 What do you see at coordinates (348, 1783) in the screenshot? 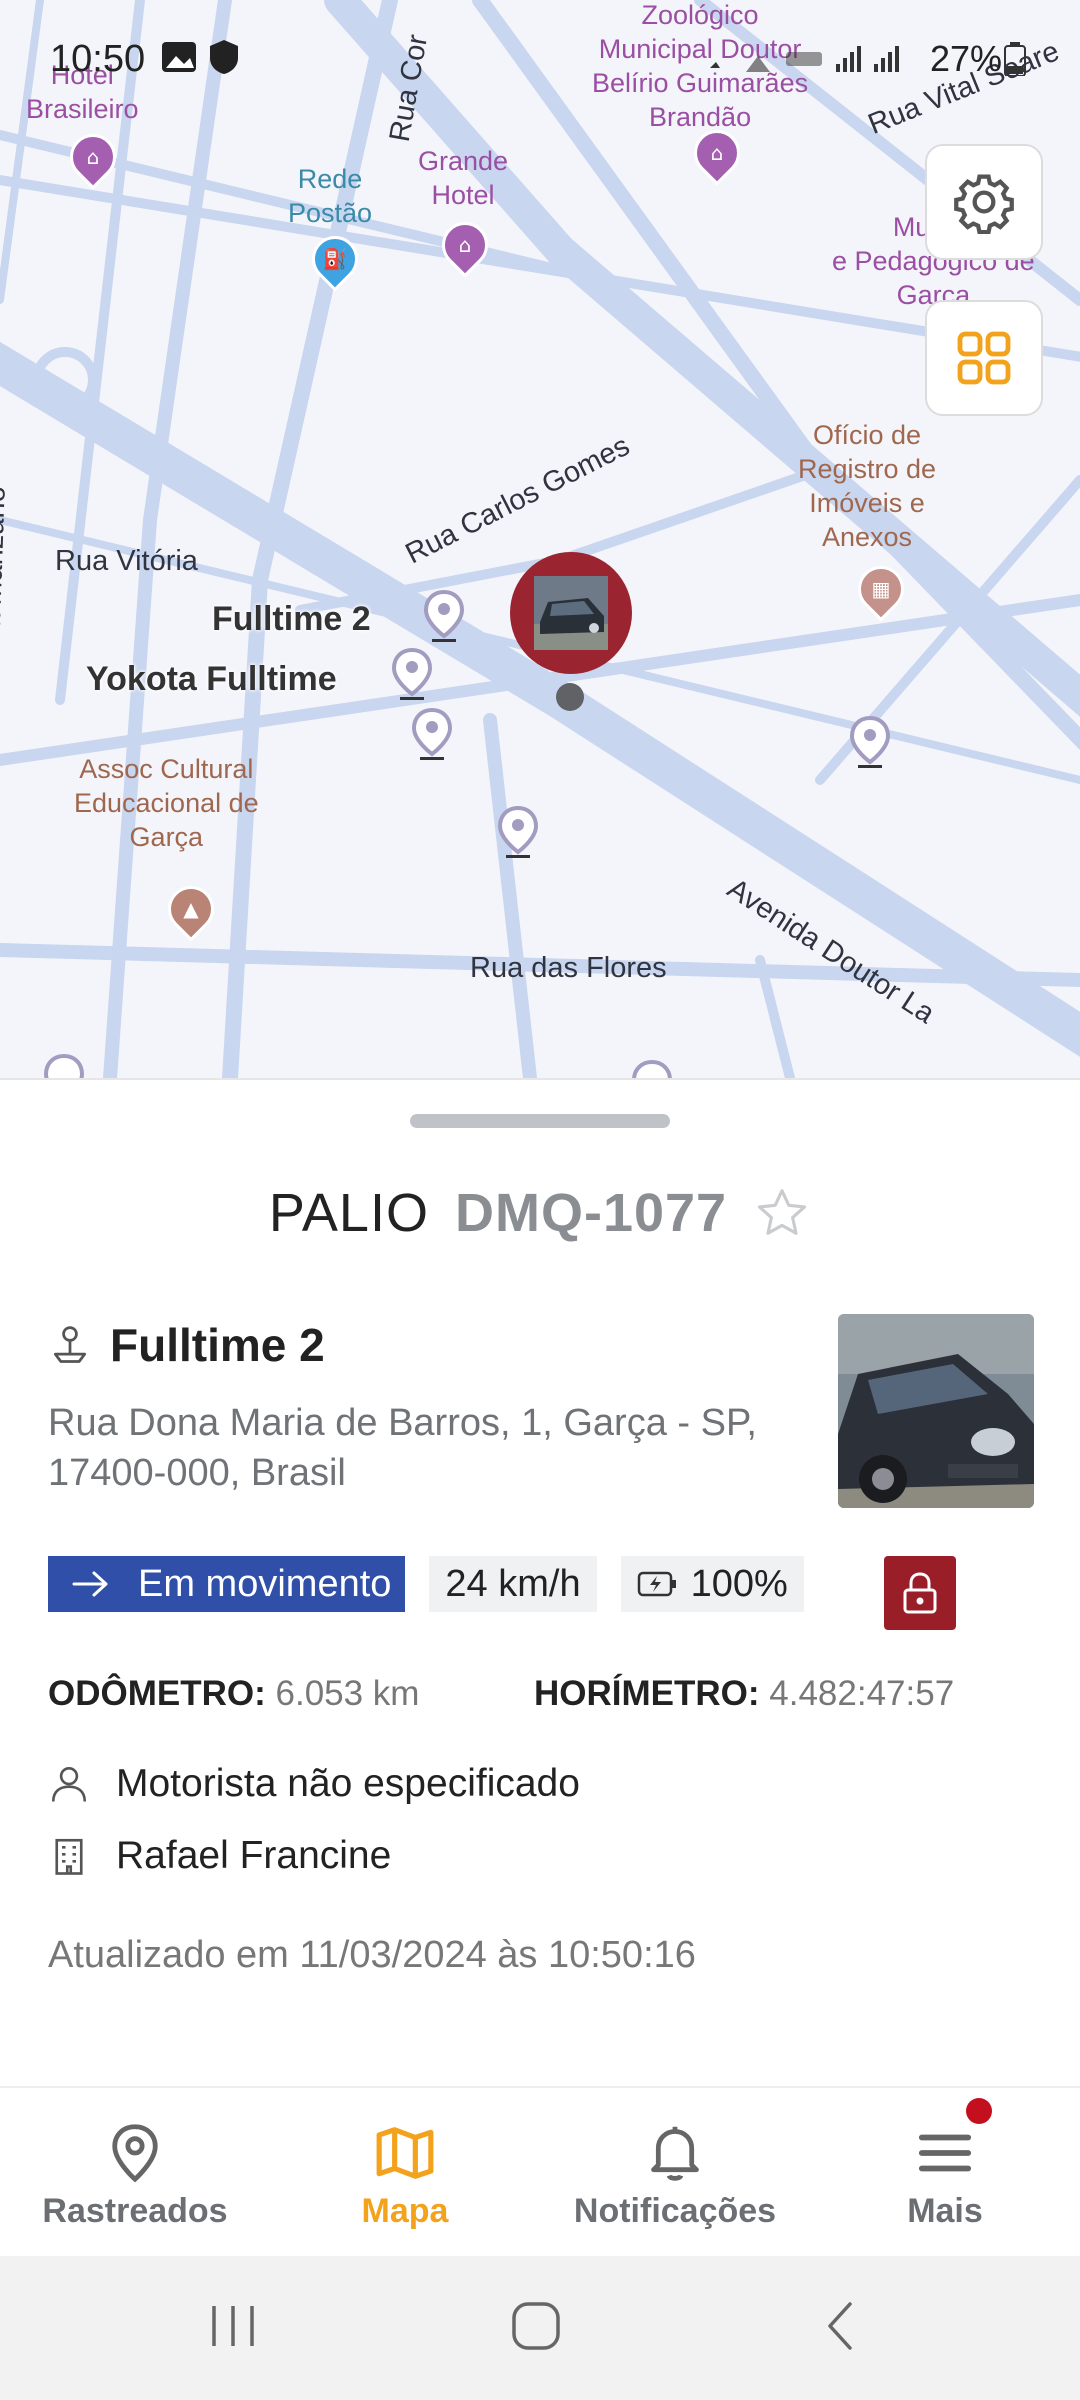
I see `driver-text: Motorista não especificado` at bounding box center [348, 1783].